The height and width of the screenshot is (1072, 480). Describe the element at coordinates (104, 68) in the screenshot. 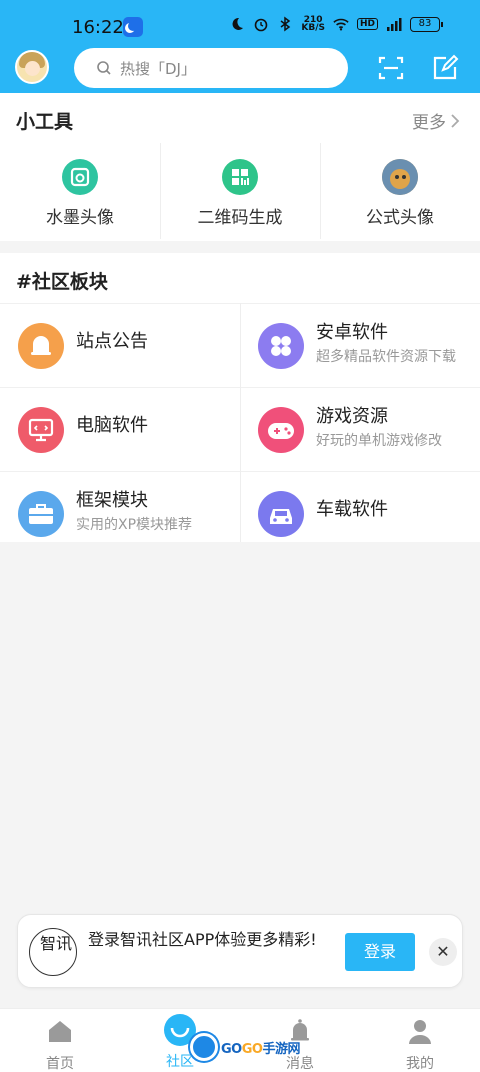

I see `search-icon` at that location.